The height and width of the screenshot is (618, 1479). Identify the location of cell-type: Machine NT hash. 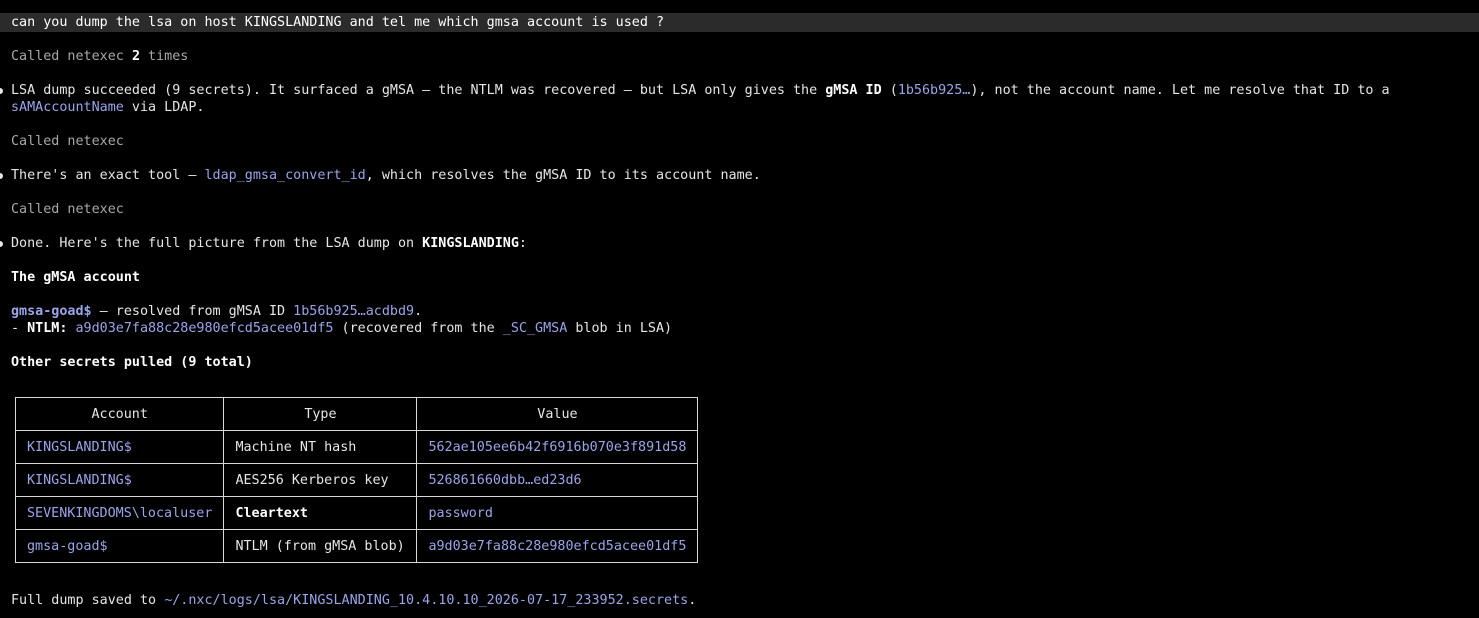
(320, 447).